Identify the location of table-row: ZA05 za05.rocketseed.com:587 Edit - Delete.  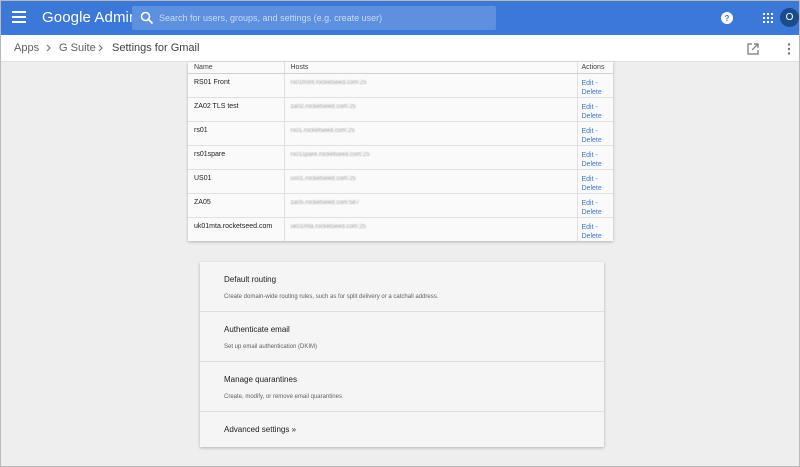
(401, 205).